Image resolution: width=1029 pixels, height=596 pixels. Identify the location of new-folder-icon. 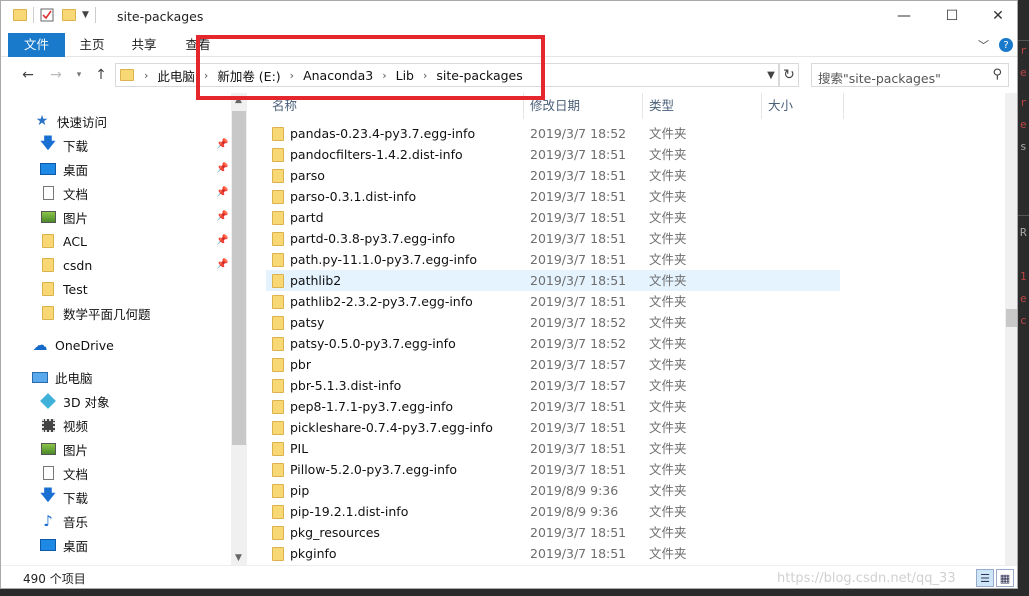
(69, 15).